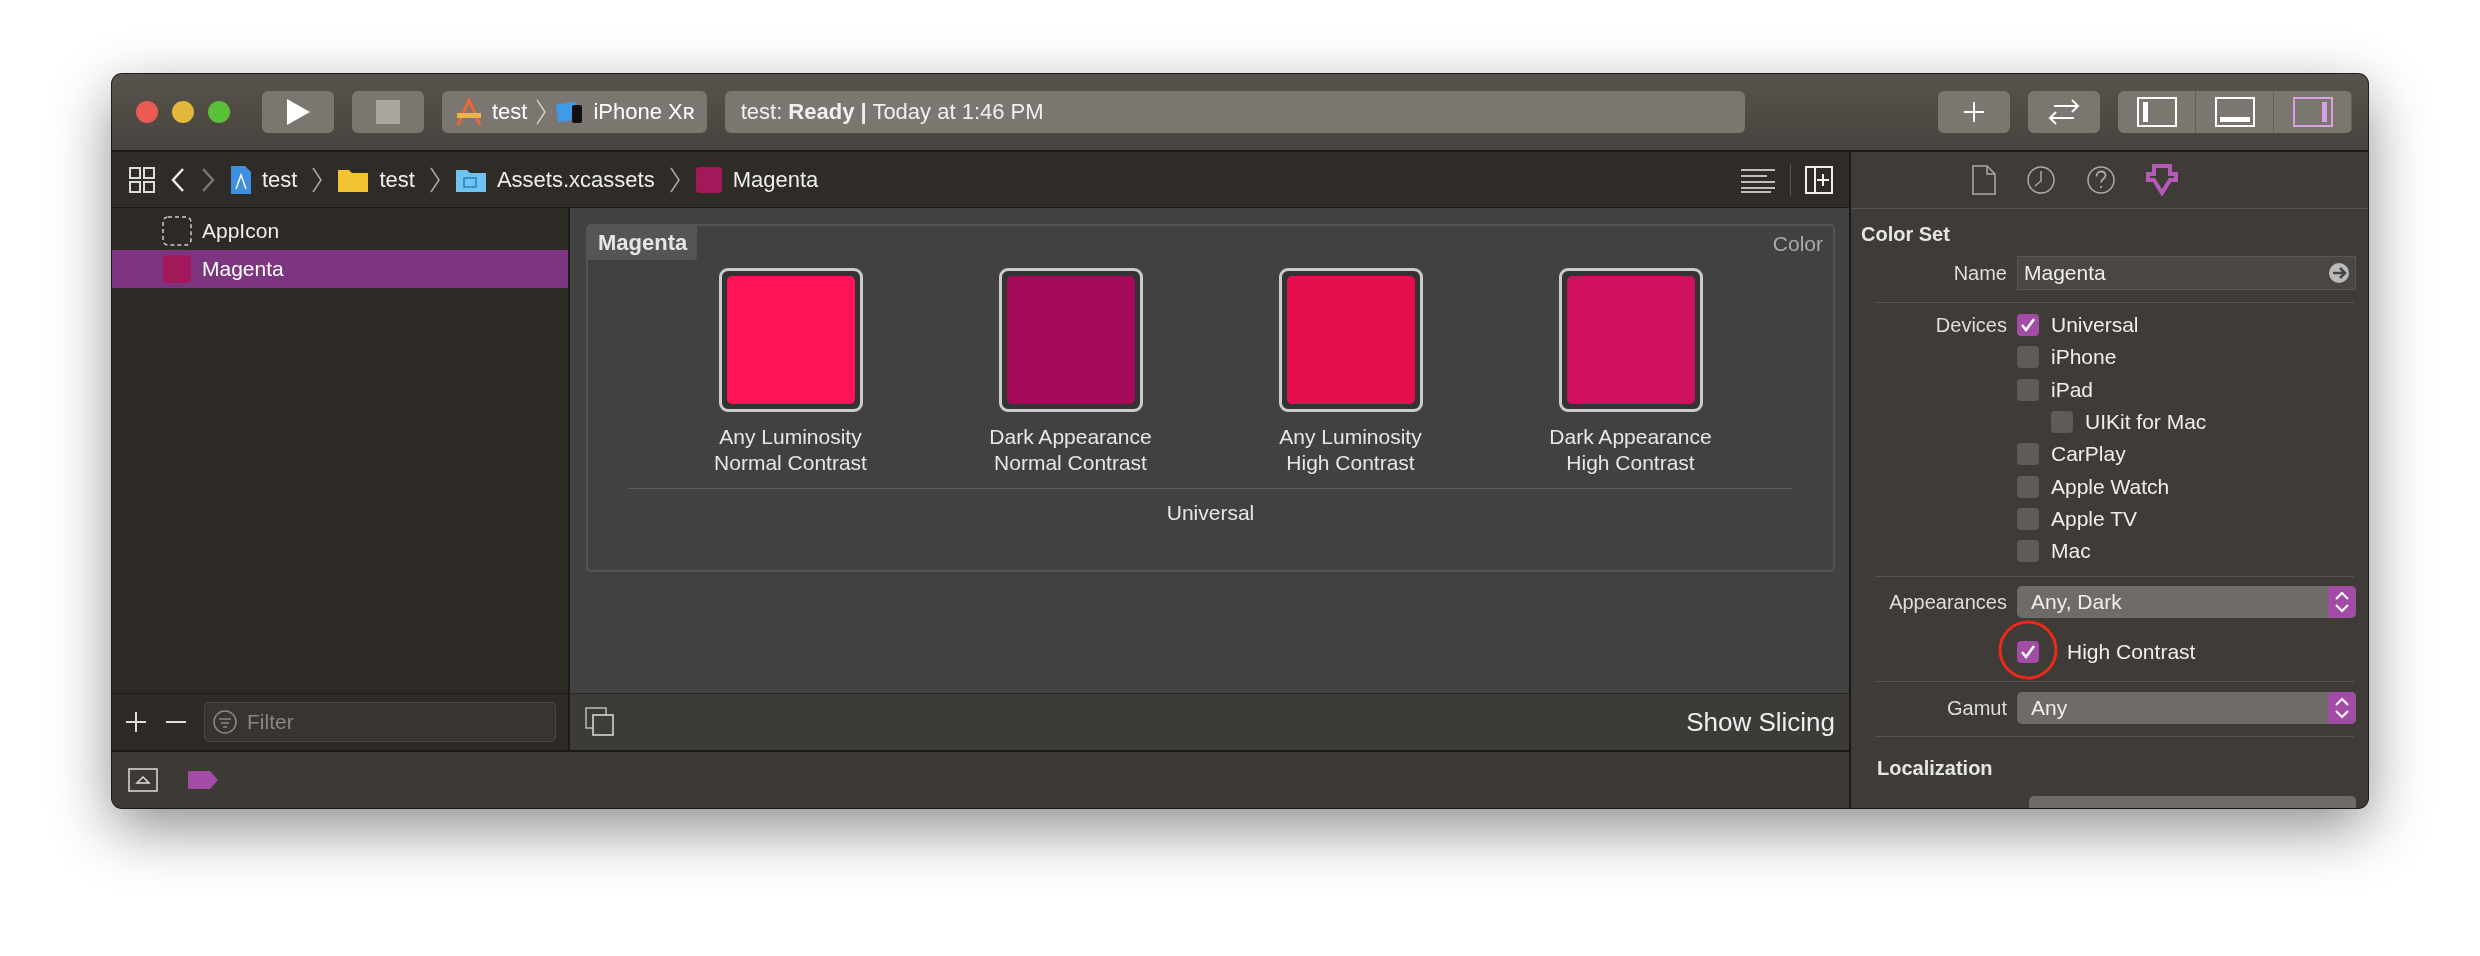 The height and width of the screenshot is (956, 2480). What do you see at coordinates (554, 179) in the screenshot?
I see `breadcrumb-item: Assets.xcassets` at bounding box center [554, 179].